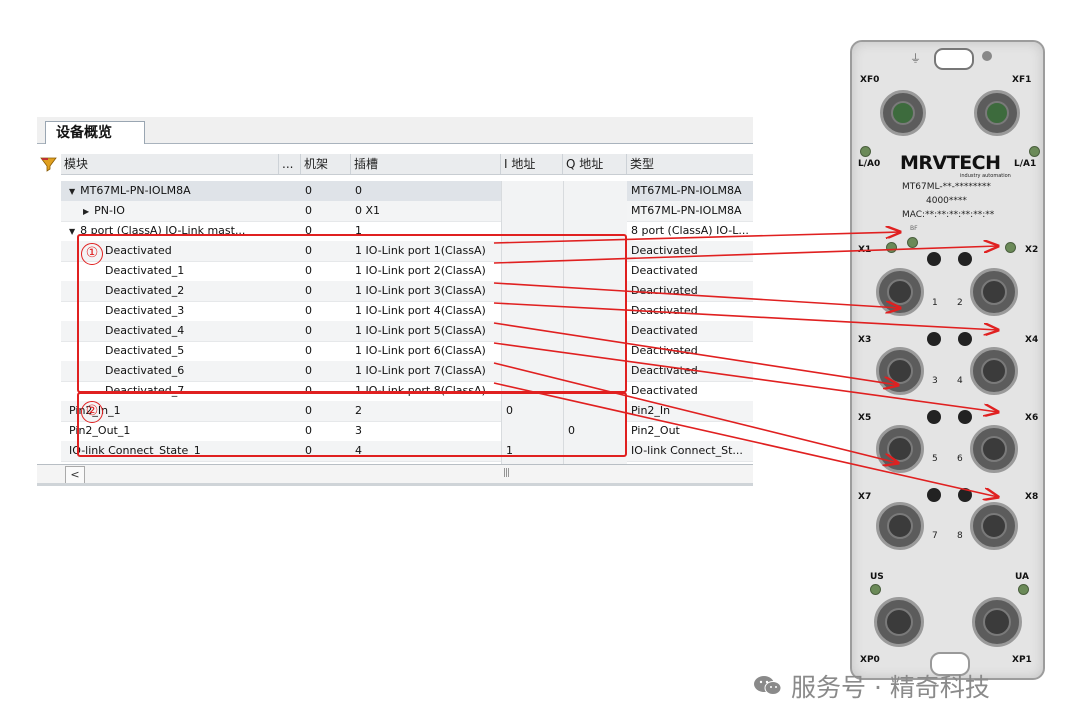 Image resolution: width=1080 pixels, height=726 pixels. Describe the element at coordinates (935, 536) in the screenshot. I see `port-number-7: 7` at that location.